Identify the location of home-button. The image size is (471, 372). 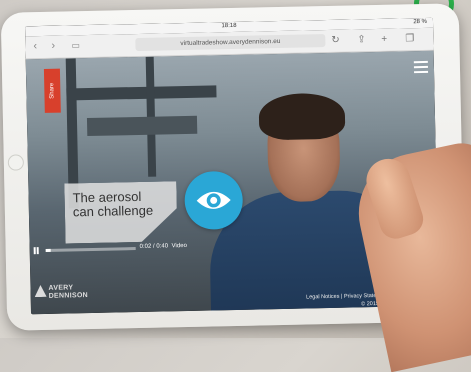
(16, 162).